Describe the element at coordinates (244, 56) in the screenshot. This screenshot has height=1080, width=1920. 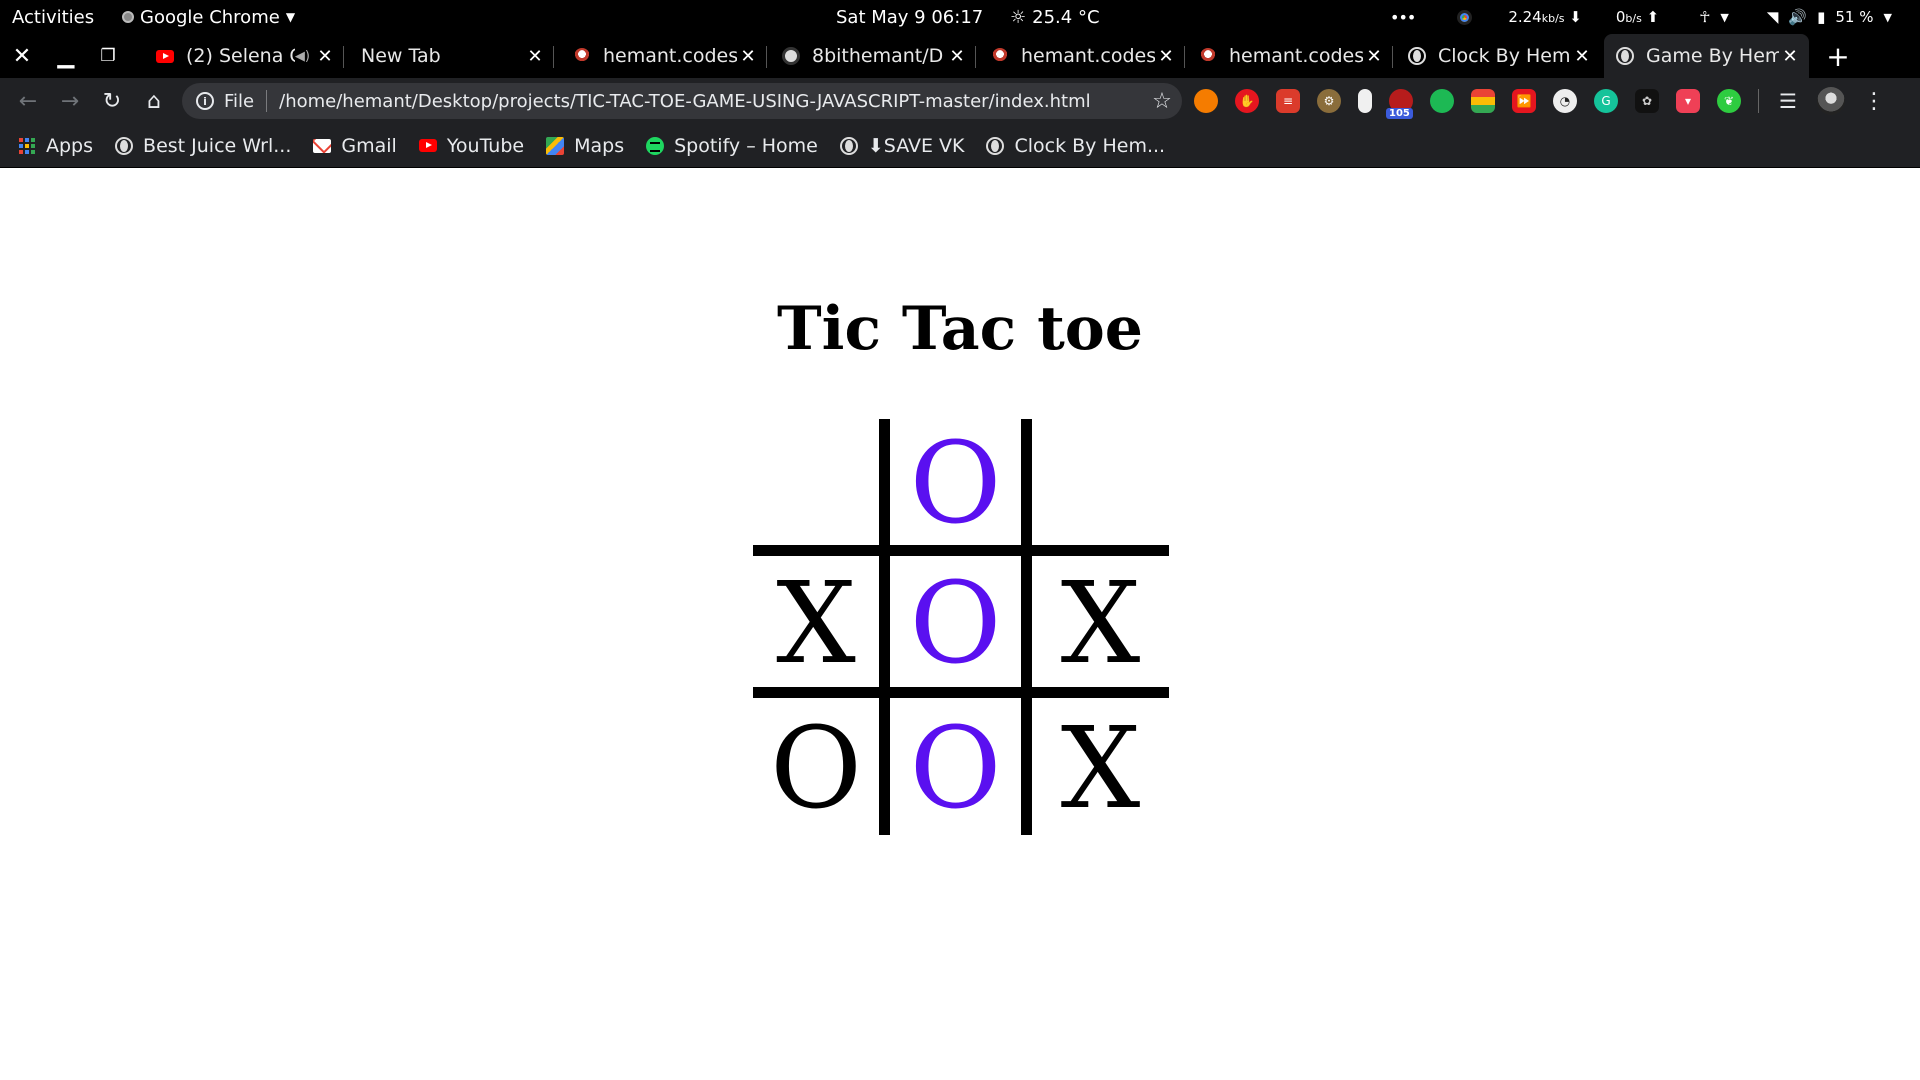
I see `tab-youtube: (2) Selena Gomez ◀) ✕` at that location.